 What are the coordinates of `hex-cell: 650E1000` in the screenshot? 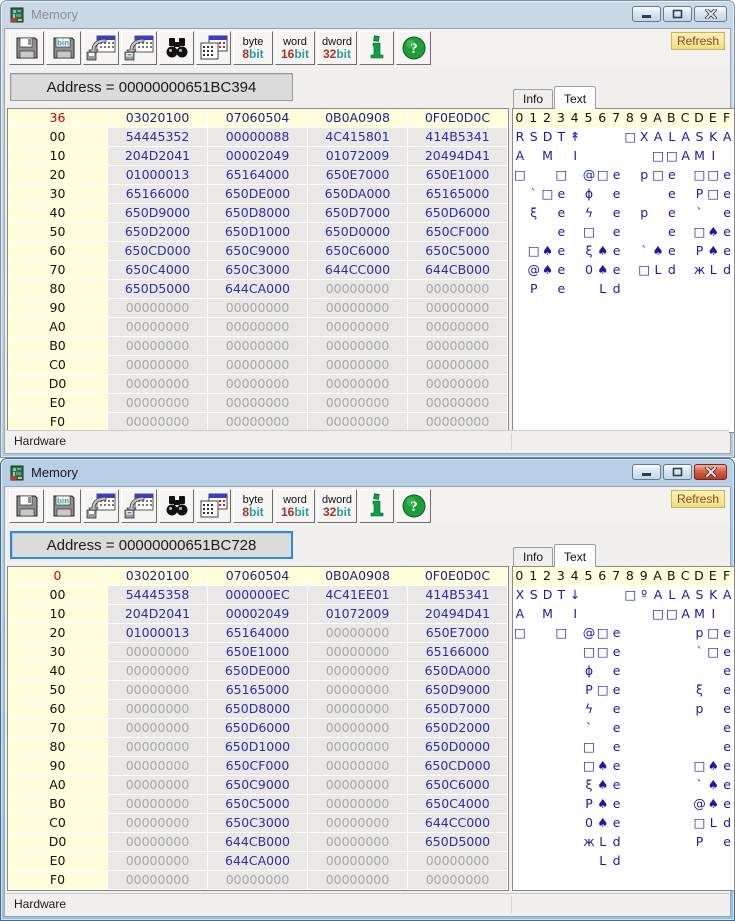 It's located at (258, 652).